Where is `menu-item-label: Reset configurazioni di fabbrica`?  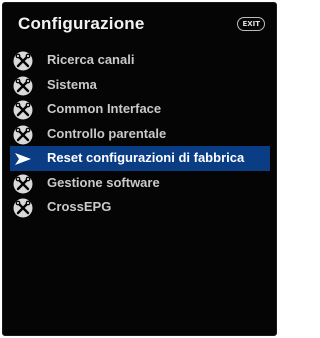 menu-item-label: Reset configurazioni di fabbrica is located at coordinates (146, 157).